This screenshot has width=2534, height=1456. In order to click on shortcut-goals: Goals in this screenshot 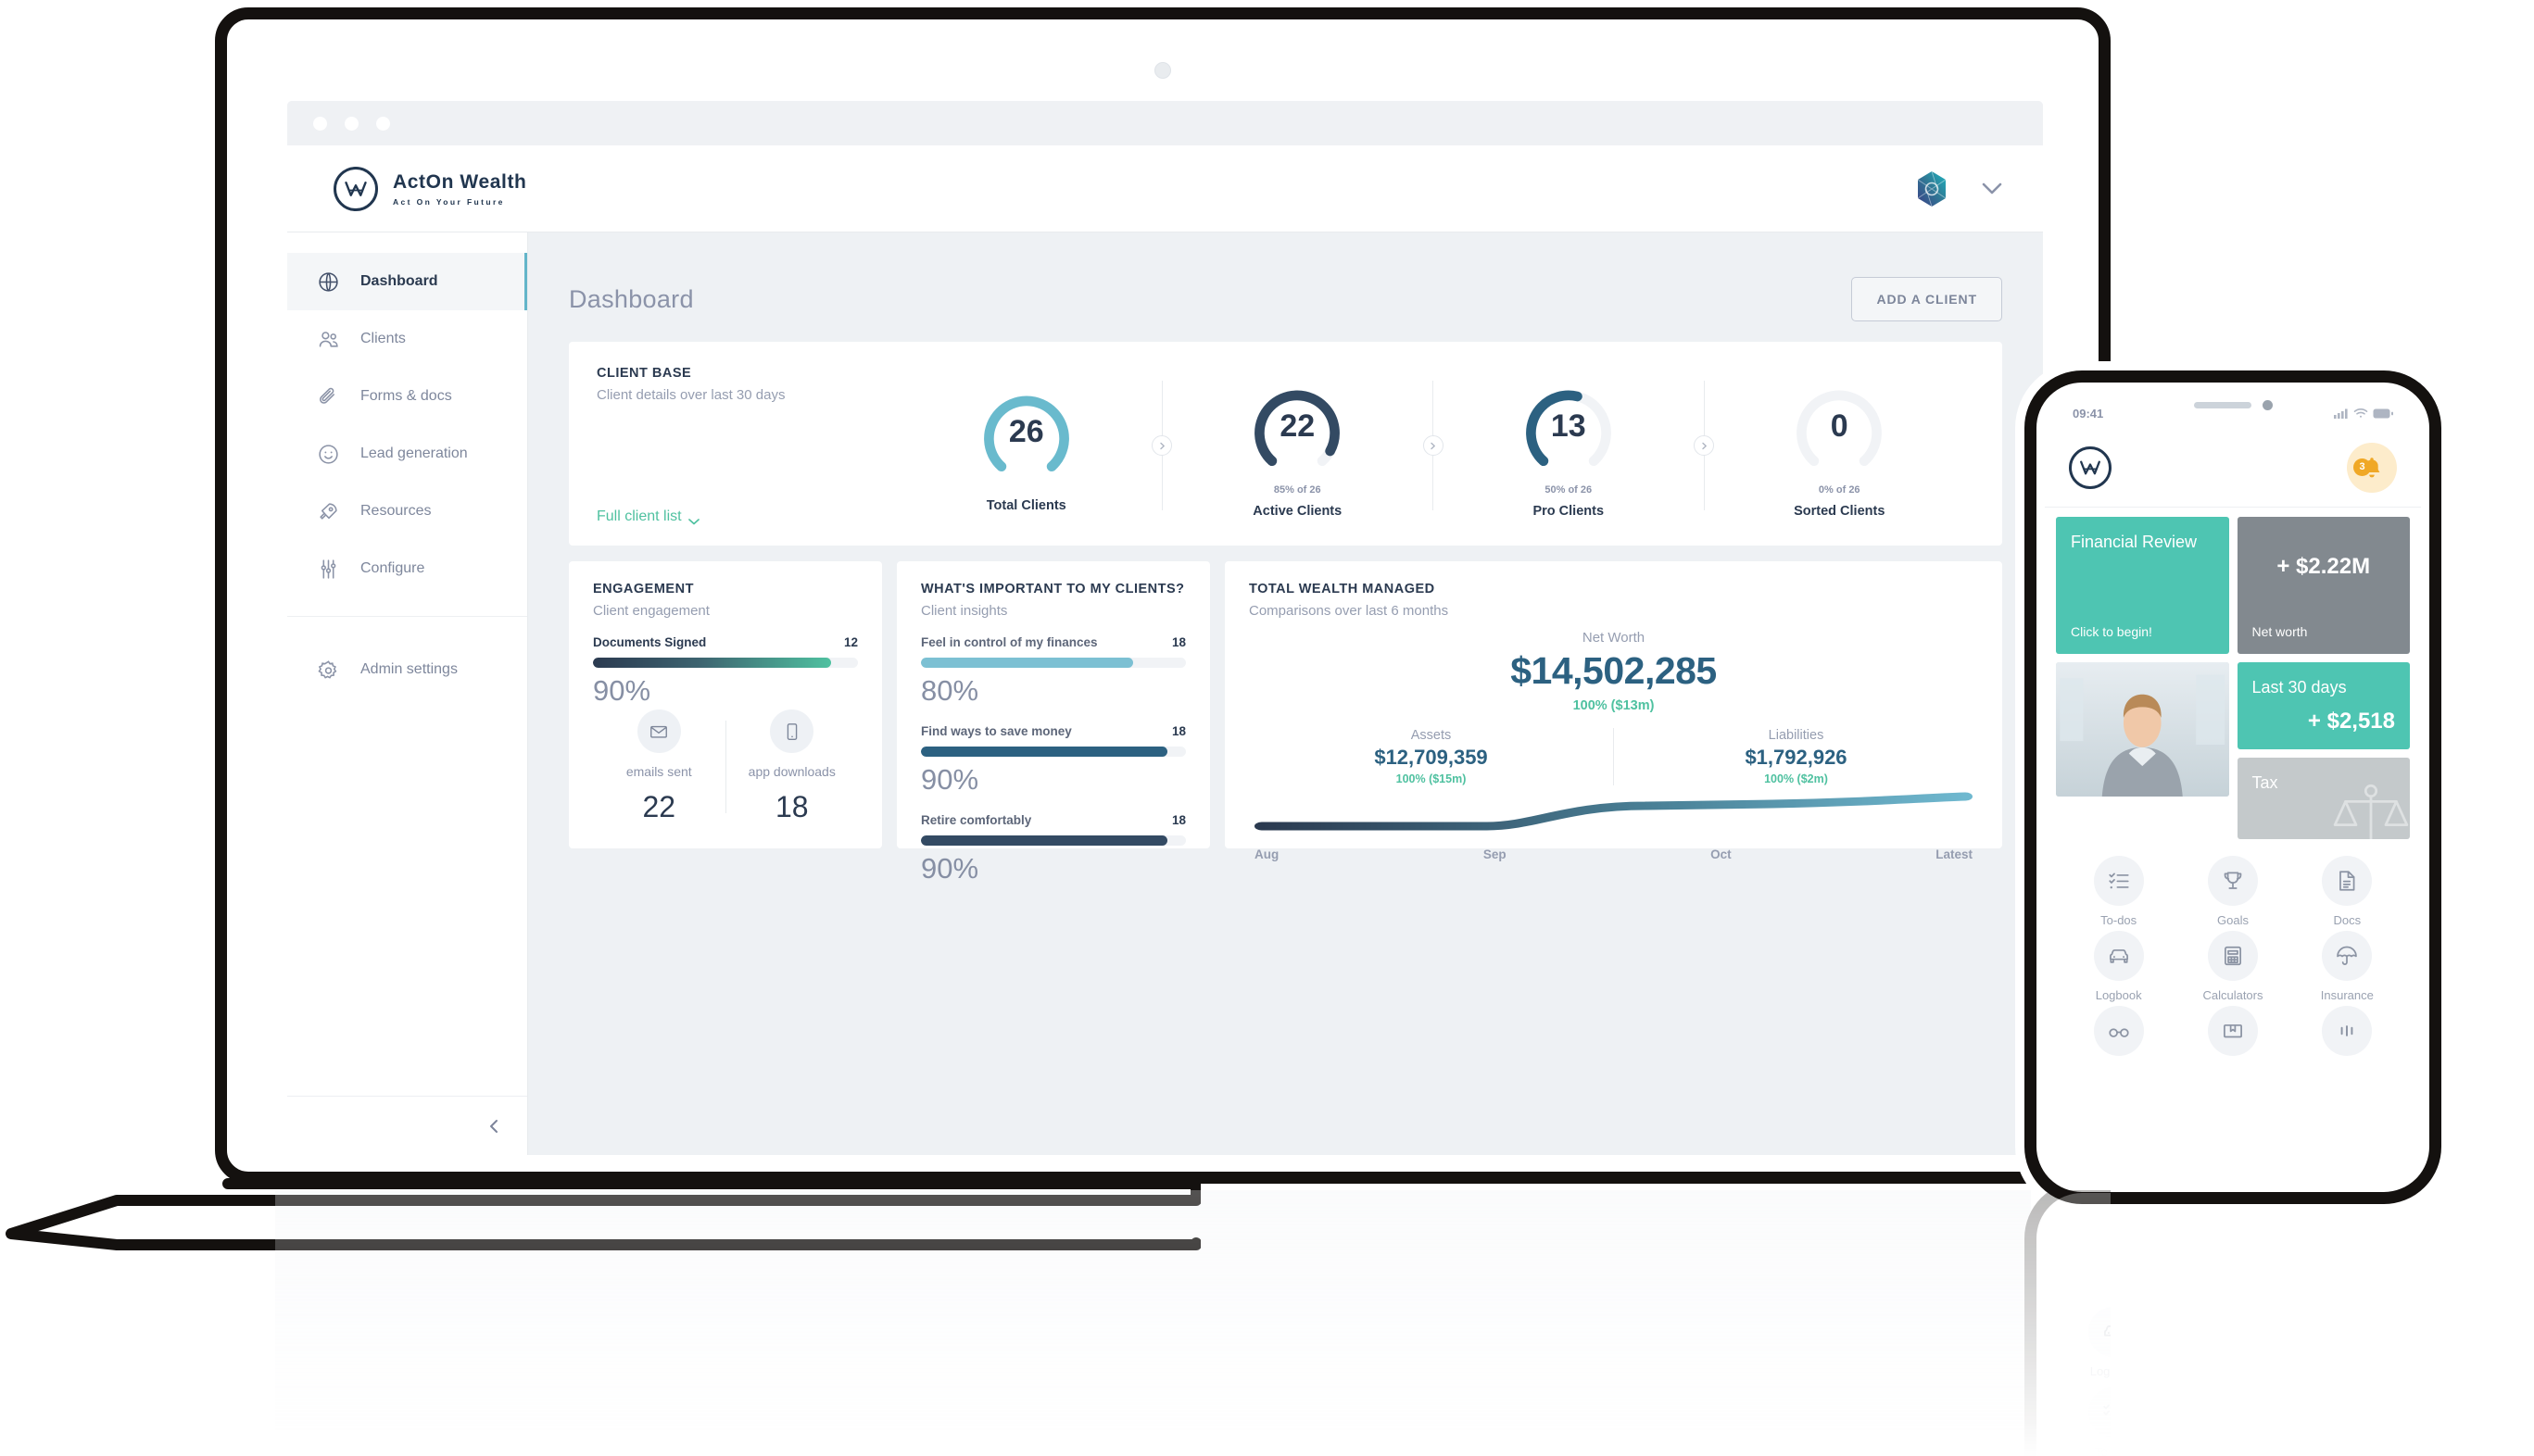, I will do `click(2232, 891)`.